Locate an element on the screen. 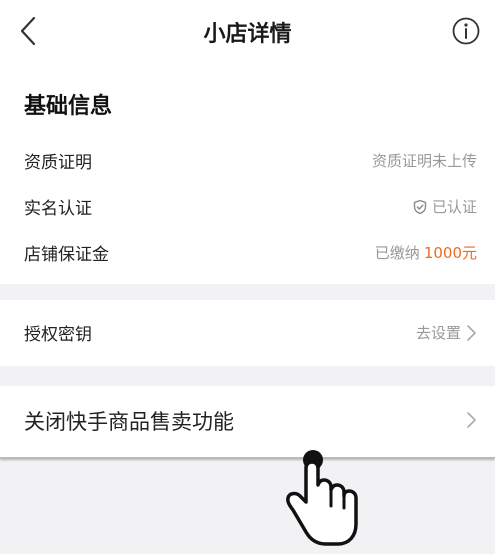  real-name-row: 实名认证 已认证 is located at coordinates (247, 206).